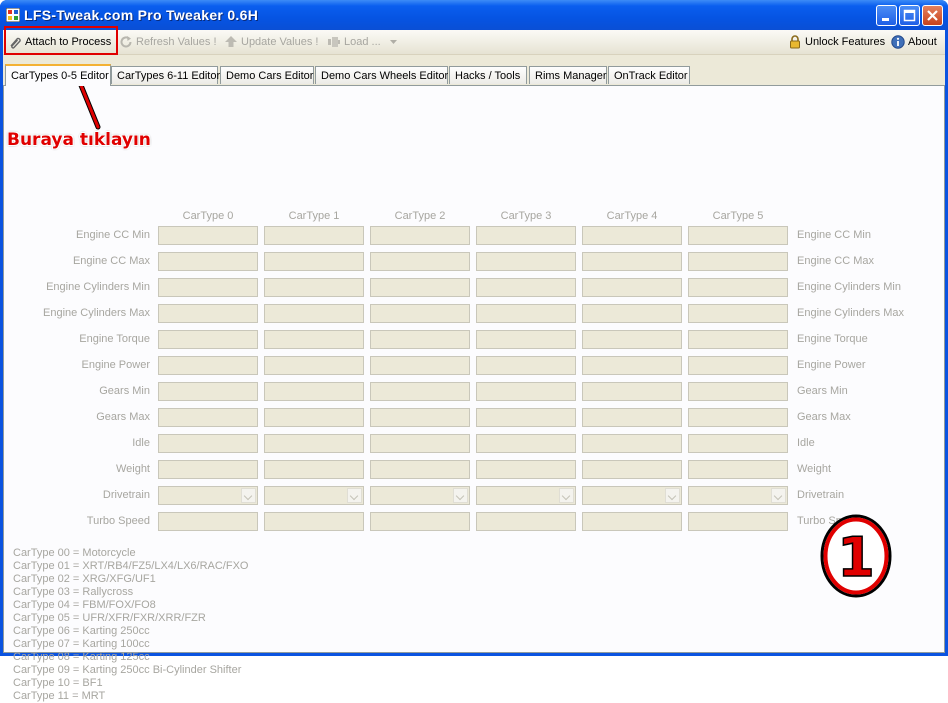 The image size is (948, 703). What do you see at coordinates (165, 75) in the screenshot?
I see `tab-cartypes-6-11: CarTypes 6-11 Editor` at bounding box center [165, 75].